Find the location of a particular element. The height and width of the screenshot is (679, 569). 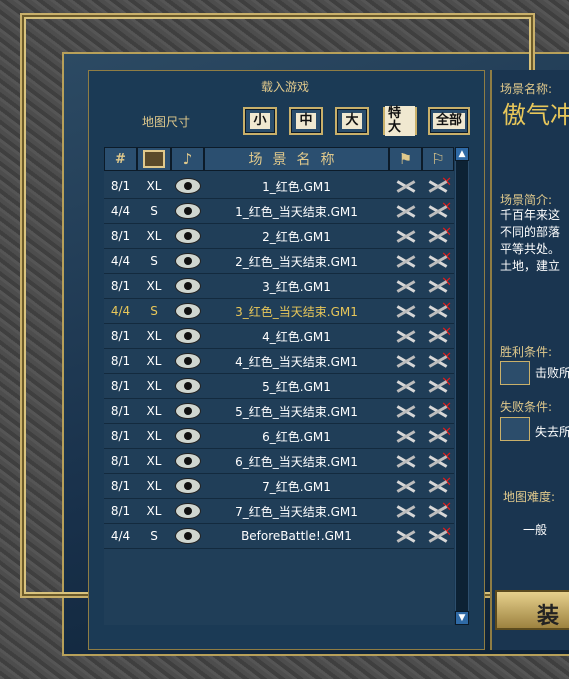

map-size-label: 地图尺寸 is located at coordinates (166, 122).